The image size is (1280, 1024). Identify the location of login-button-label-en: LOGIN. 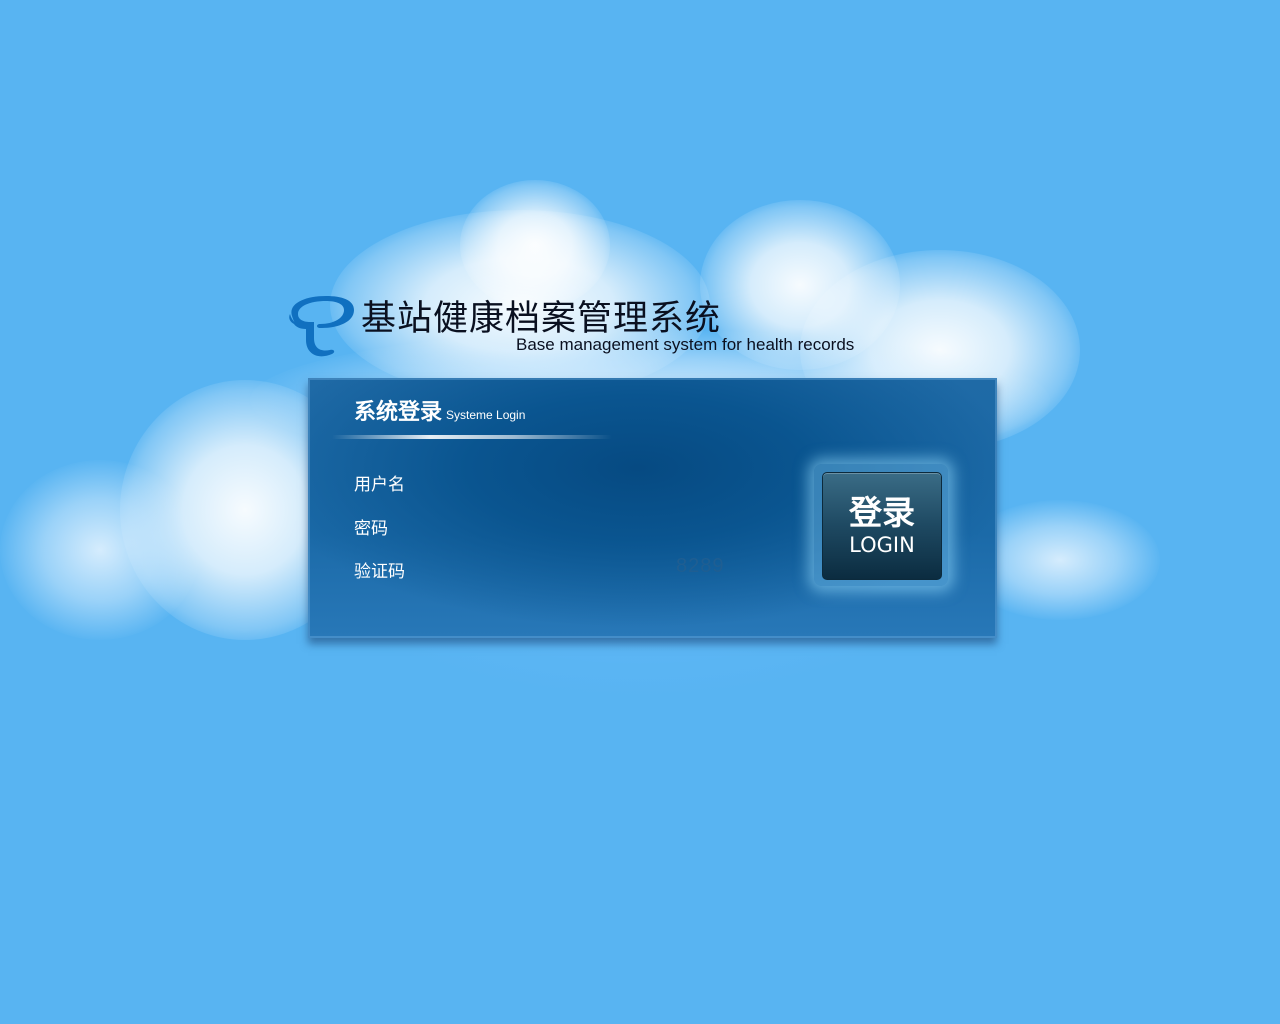
(882, 545).